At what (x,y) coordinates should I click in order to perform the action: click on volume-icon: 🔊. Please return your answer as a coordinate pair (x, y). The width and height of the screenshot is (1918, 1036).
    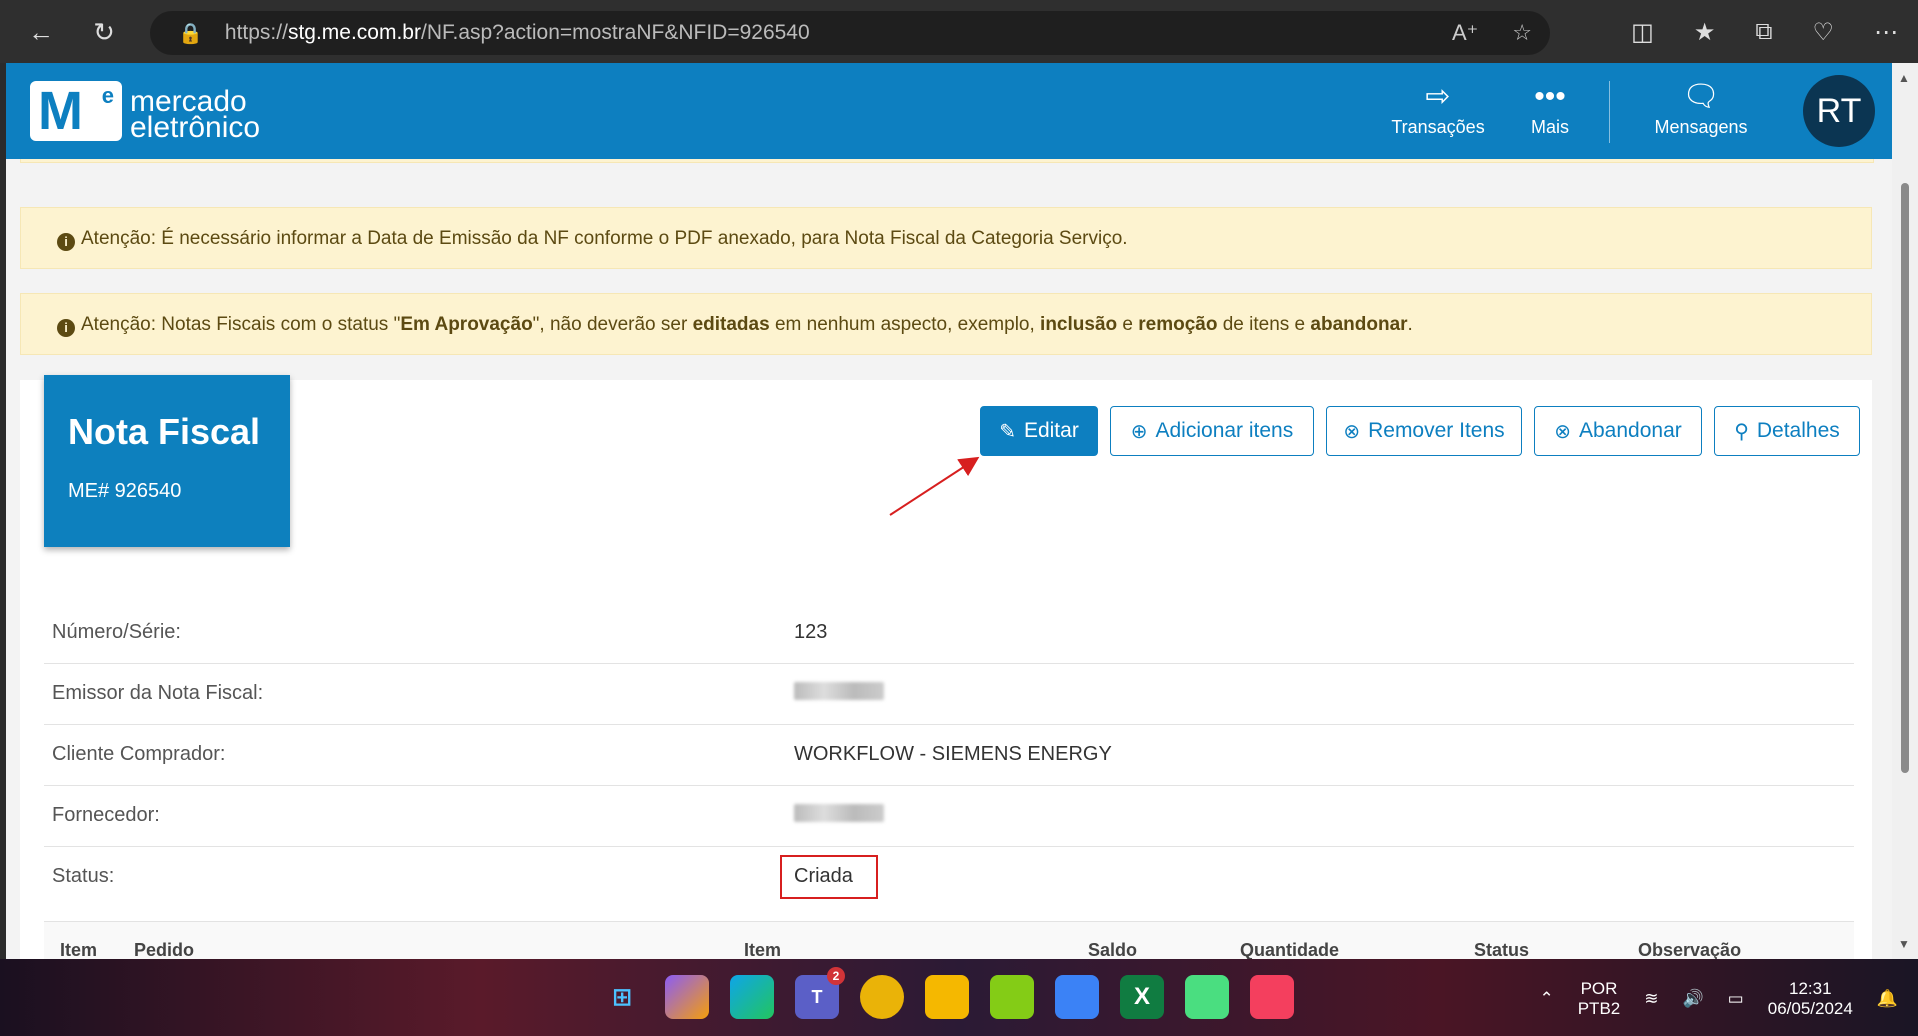
    Looking at the image, I should click on (1693, 999).